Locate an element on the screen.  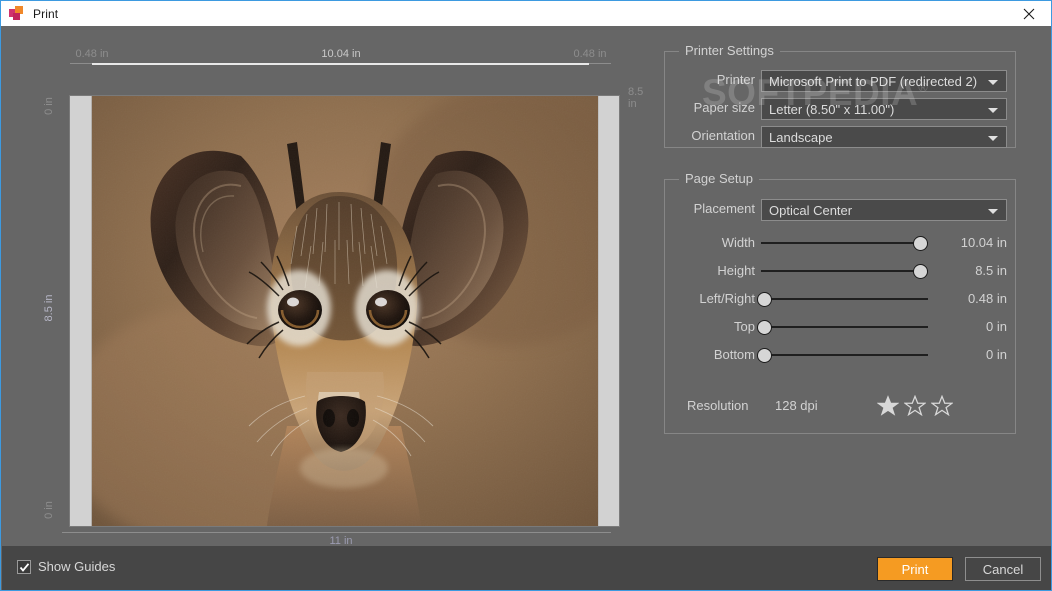
printer-select: Microsoft Print to PDF (redirected 2) is located at coordinates (884, 81).